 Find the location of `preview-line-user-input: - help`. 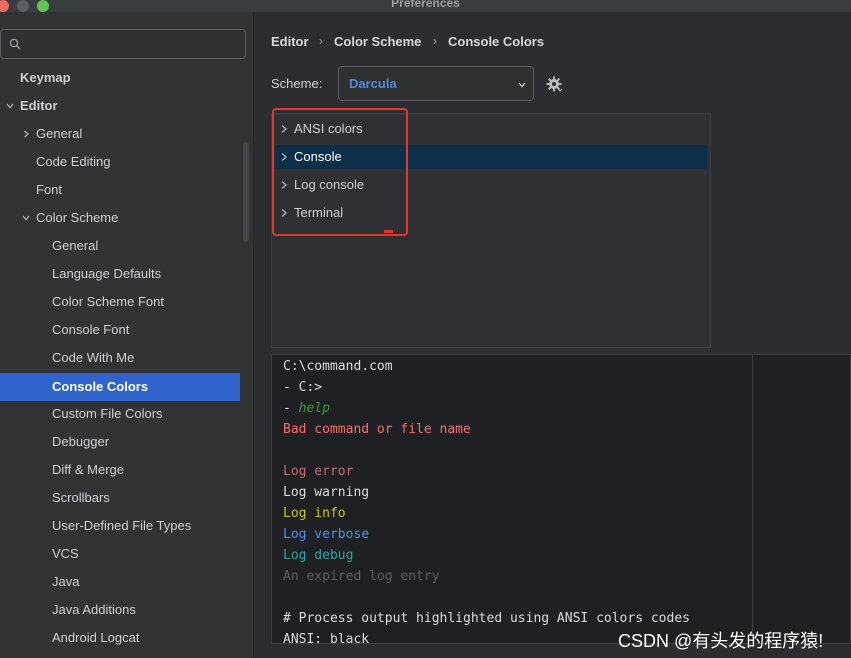

preview-line-user-input: - help is located at coordinates (306, 408).